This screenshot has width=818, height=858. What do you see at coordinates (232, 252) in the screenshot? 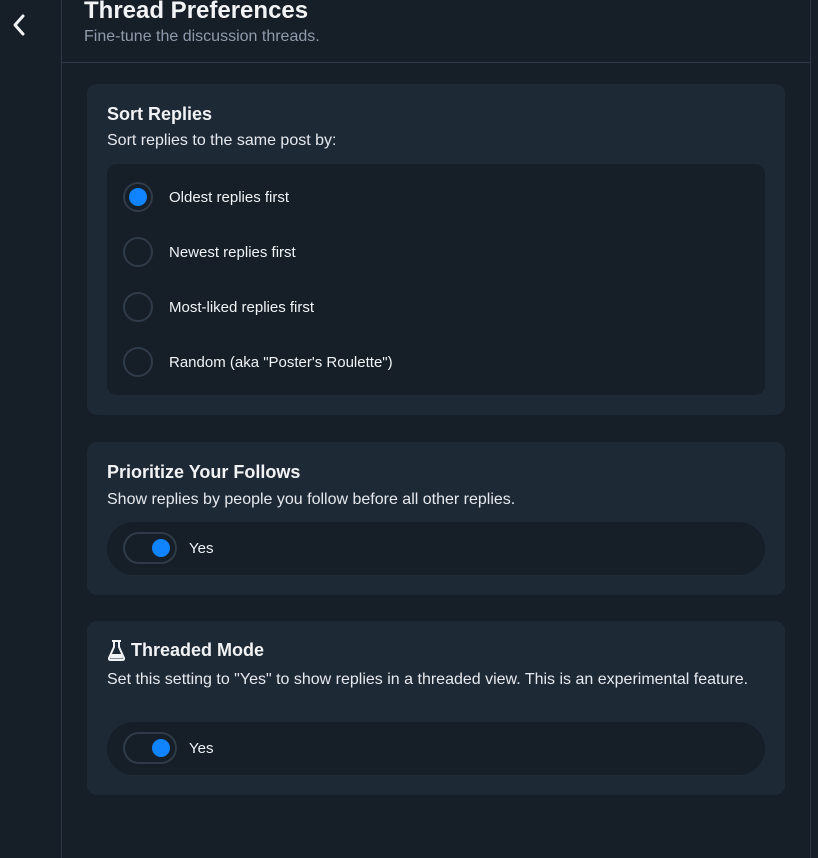
I see `radio-label: Newest replies first` at bounding box center [232, 252].